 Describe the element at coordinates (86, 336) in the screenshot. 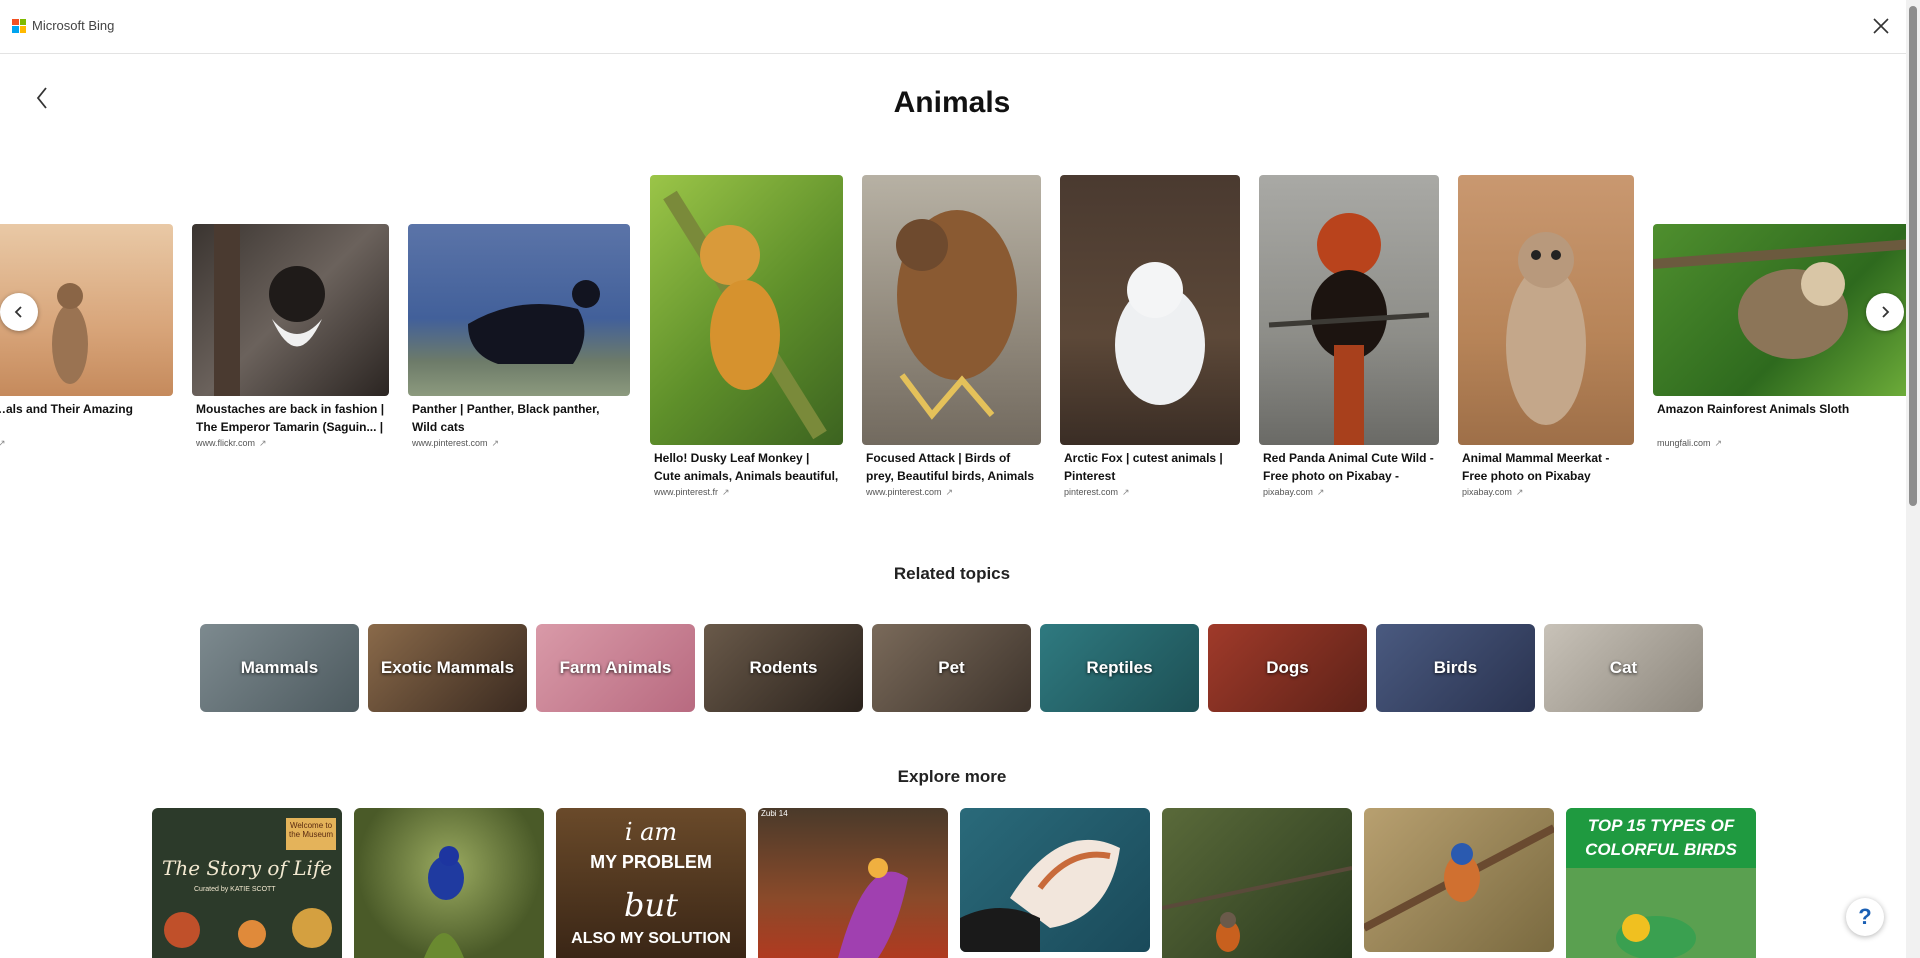

I see `carousel-card: …als and Their Amazing ↗` at that location.